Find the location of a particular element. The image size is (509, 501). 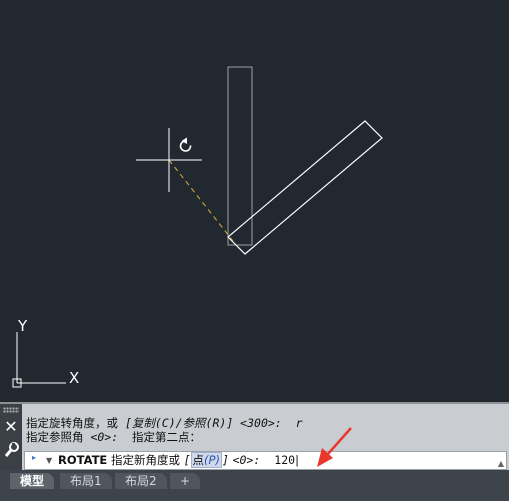

rotated-rectangle is located at coordinates (305, 187).